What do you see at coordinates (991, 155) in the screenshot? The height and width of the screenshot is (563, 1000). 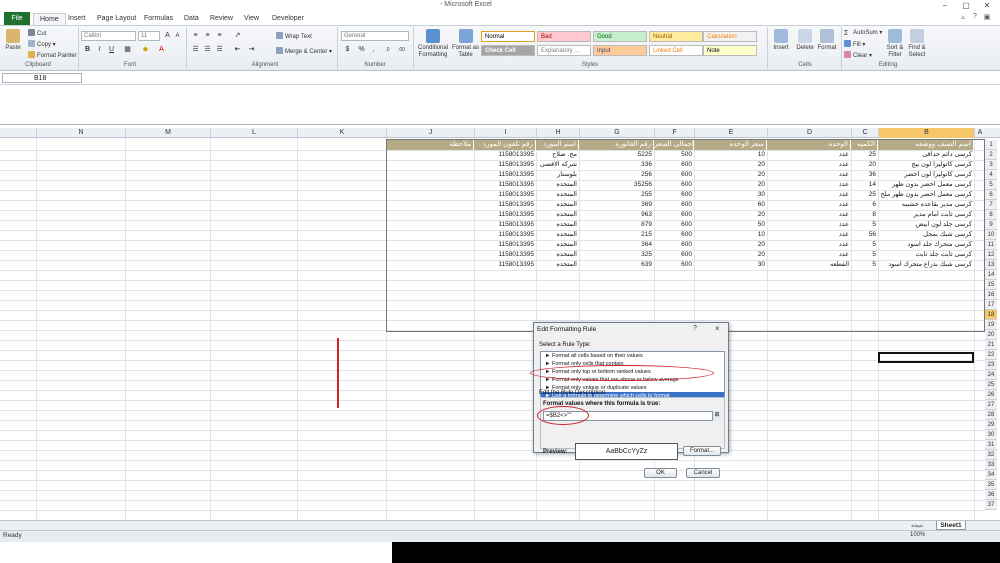 I see `row-header-2: 2` at bounding box center [991, 155].